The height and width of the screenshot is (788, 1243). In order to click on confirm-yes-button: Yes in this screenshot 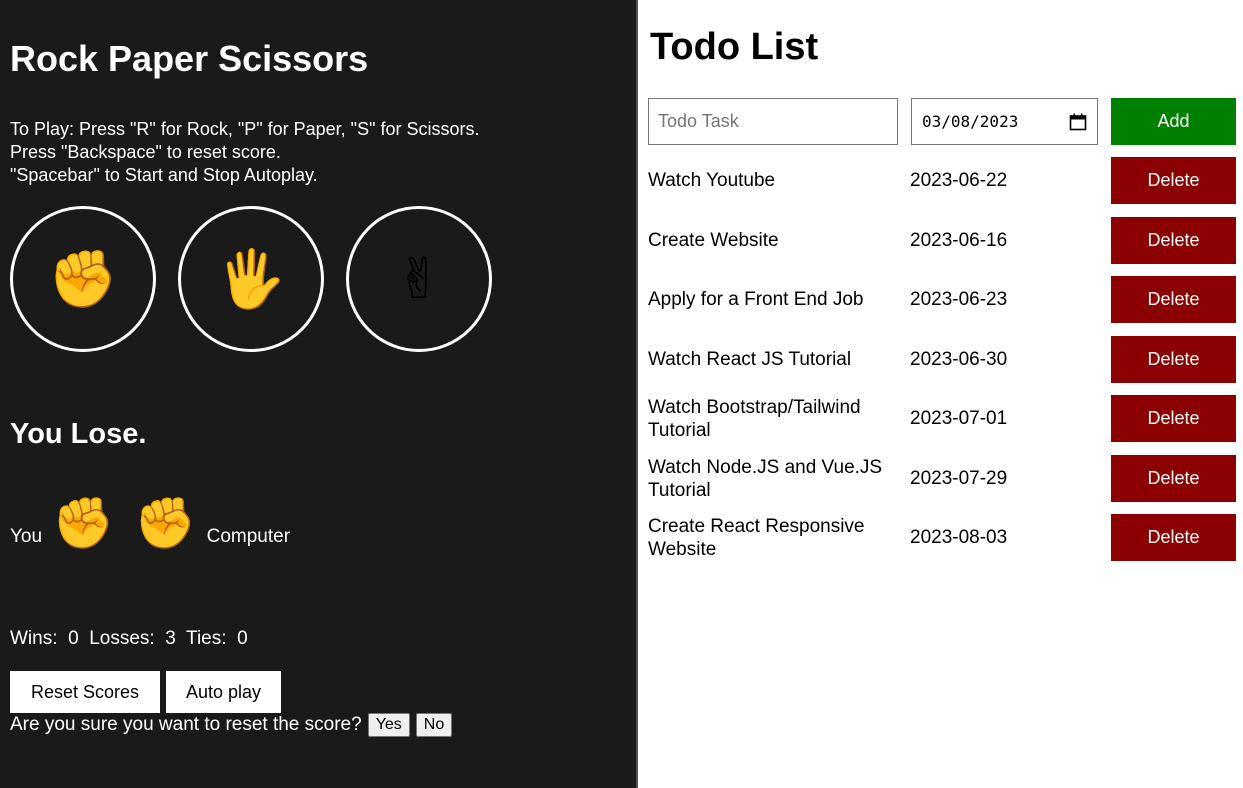, I will do `click(388, 725)`.